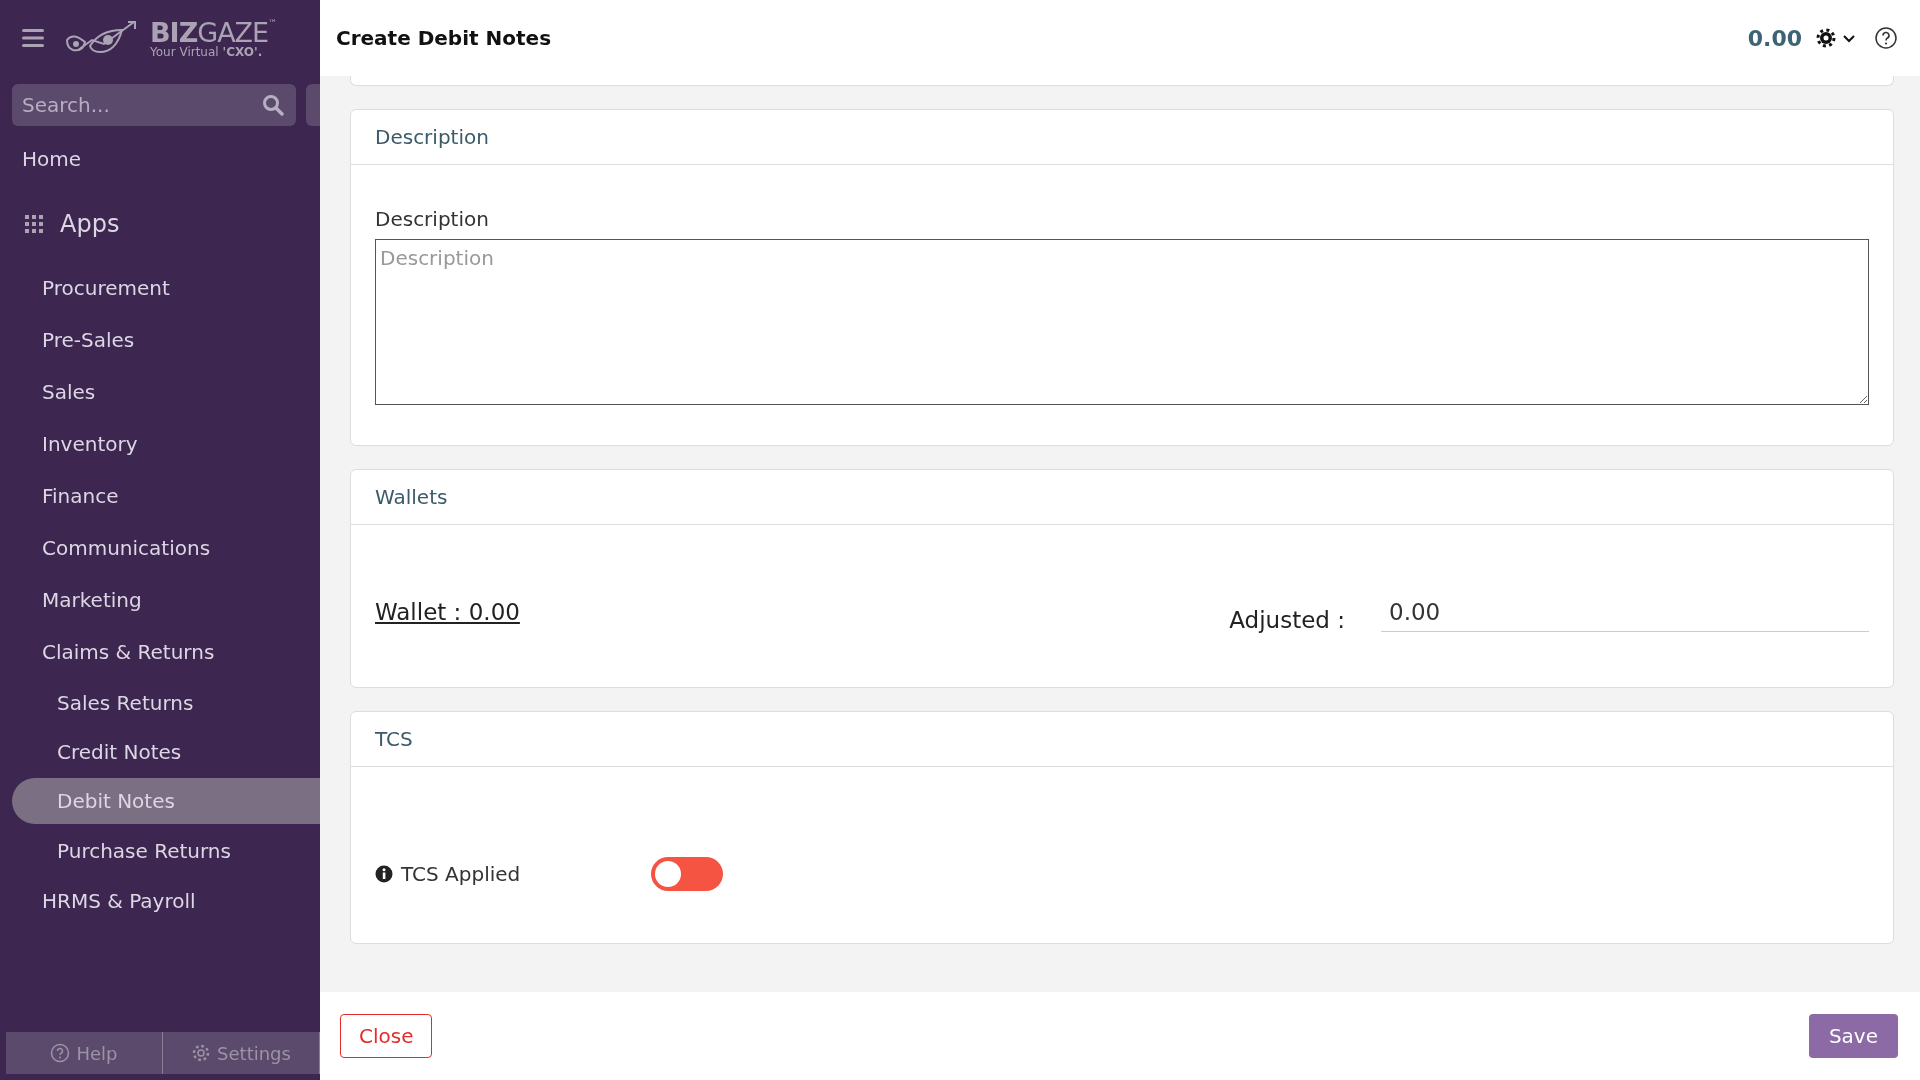 This screenshot has height=1080, width=1920. I want to click on adjusted-field: 0.00, so click(1625, 612).